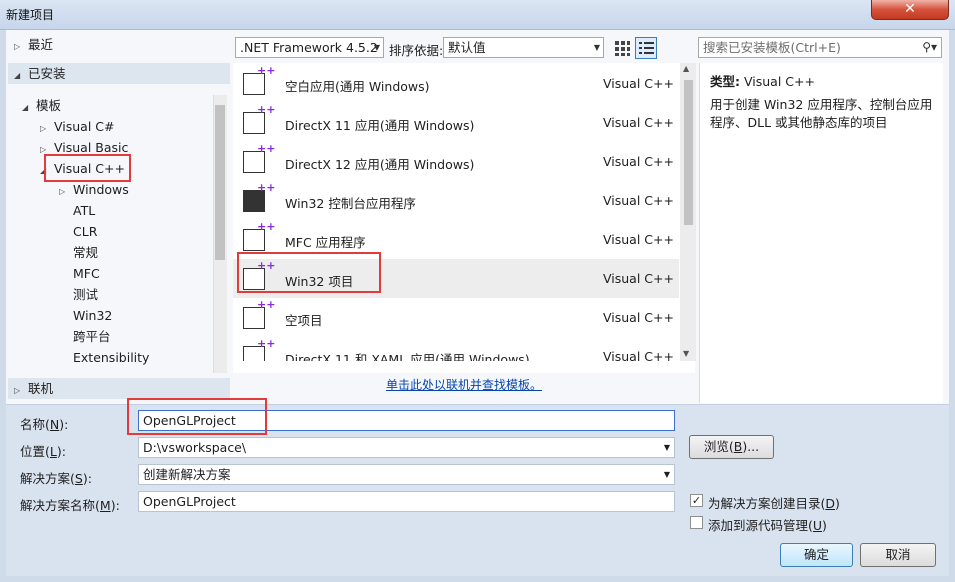 This screenshot has height=582, width=955. I want to click on tree-item-test: 测试, so click(85, 294).